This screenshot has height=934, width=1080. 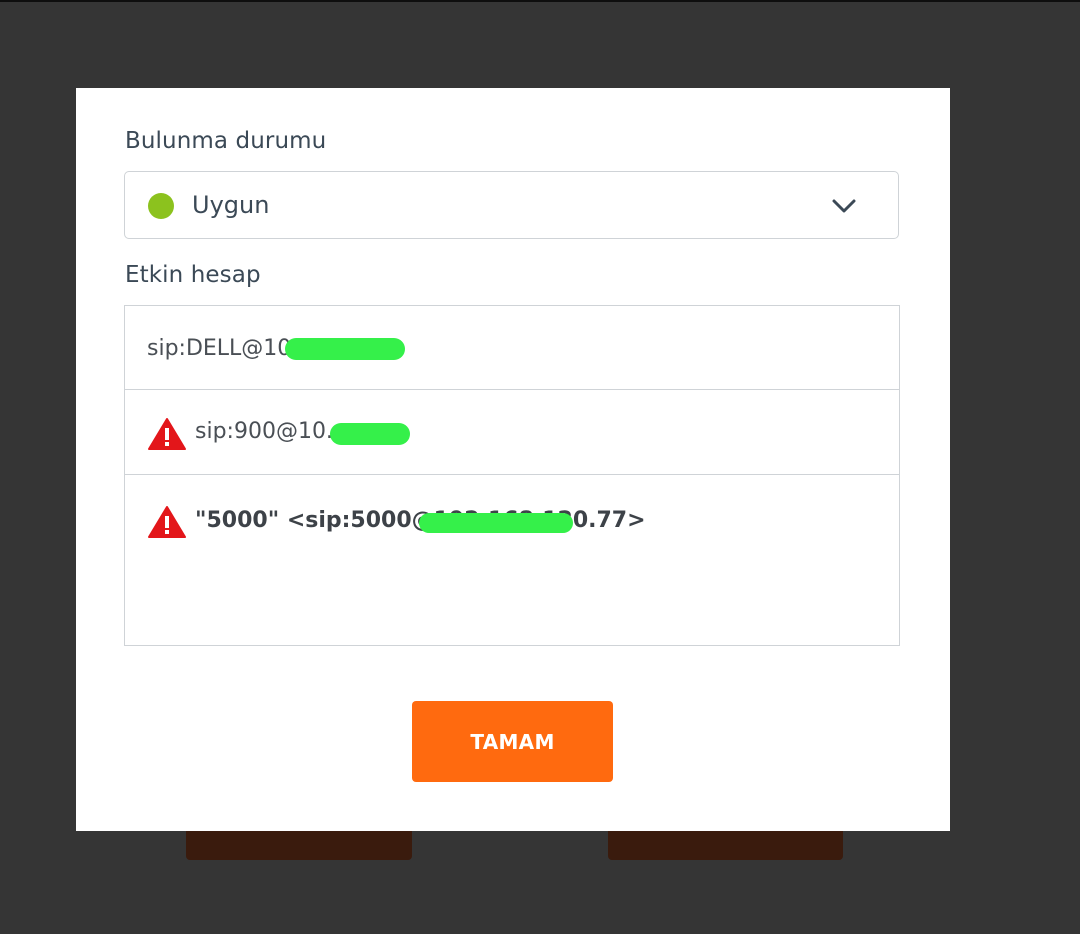 What do you see at coordinates (844, 206) in the screenshot?
I see `chevron-down-icon` at bounding box center [844, 206].